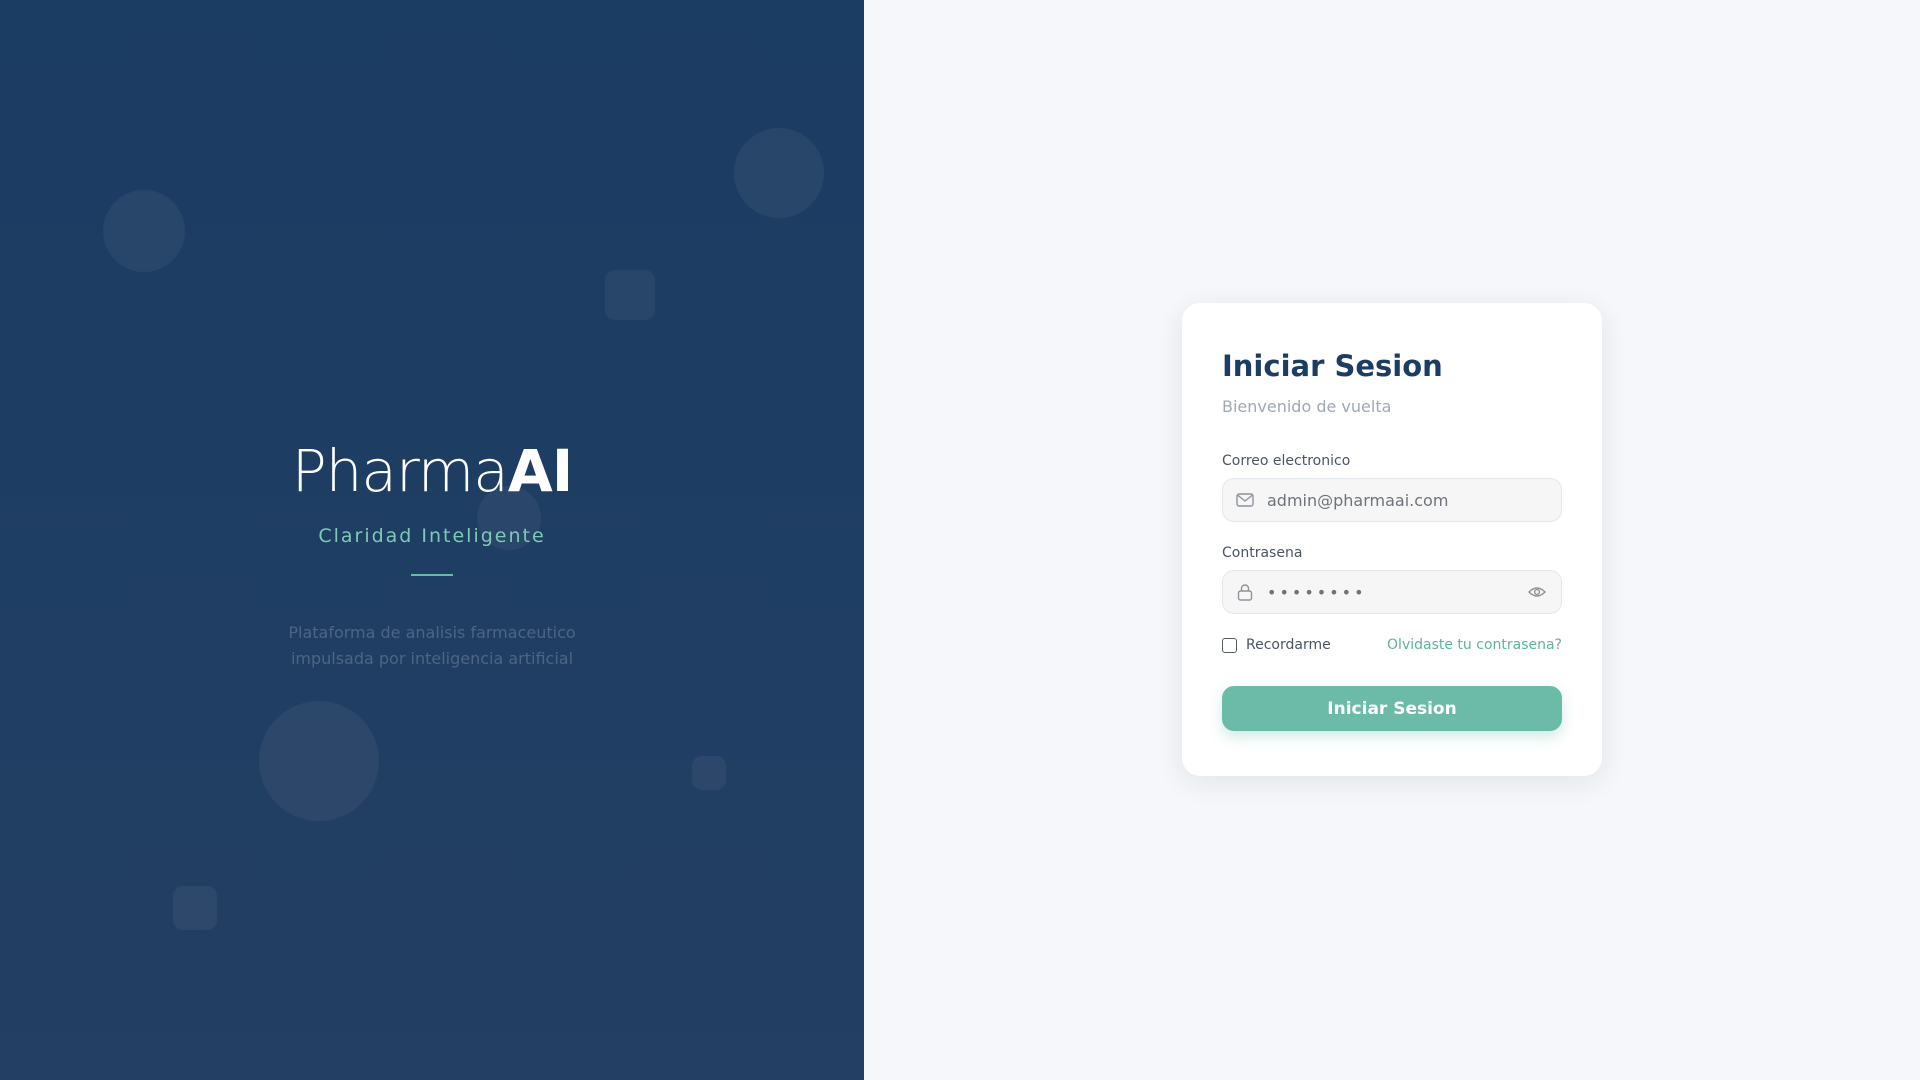 This screenshot has height=1080, width=1920. Describe the element at coordinates (400, 471) in the screenshot. I see `logo-text-light: Pharma` at that location.